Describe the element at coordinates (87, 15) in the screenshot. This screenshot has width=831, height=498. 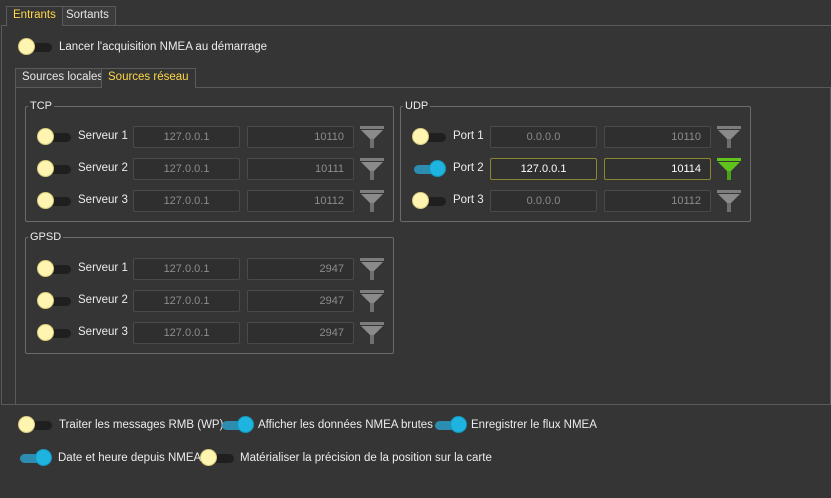
I see `tab-sortants: Sortants` at that location.